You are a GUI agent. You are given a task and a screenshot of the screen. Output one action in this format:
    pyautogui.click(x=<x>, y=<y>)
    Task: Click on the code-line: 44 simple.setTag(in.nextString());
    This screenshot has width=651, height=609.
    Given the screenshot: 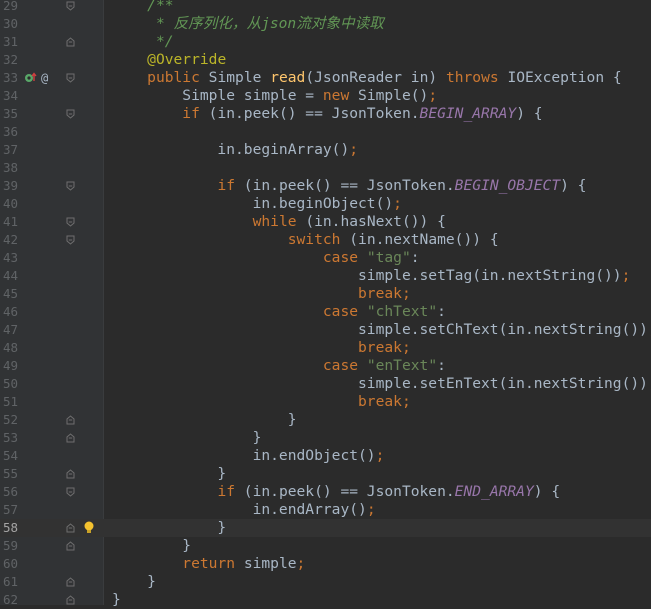 What is the action you would take?
    pyautogui.click(x=325, y=276)
    